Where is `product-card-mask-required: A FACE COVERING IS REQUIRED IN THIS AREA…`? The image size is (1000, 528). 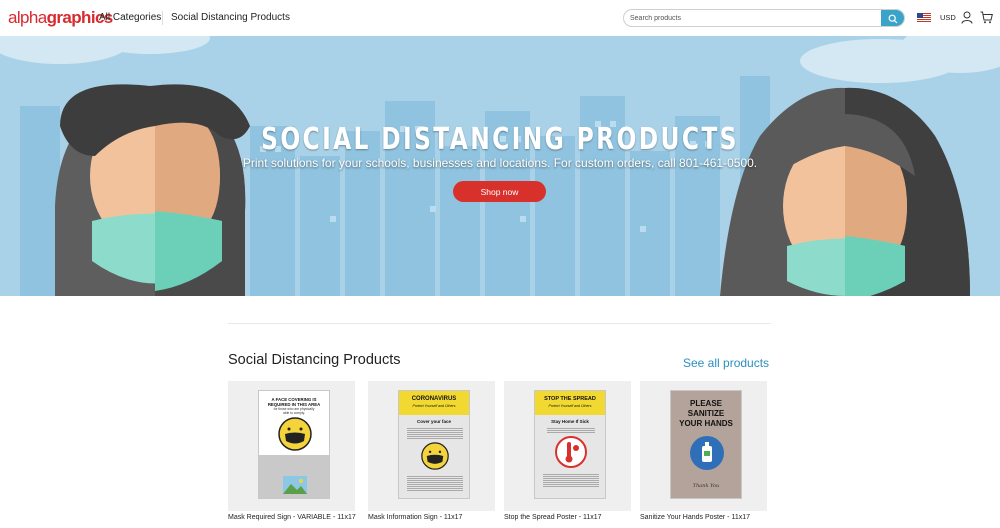
product-card-mask-required: A FACE COVERING IS REQUIRED IN THIS AREA… is located at coordinates (291, 446).